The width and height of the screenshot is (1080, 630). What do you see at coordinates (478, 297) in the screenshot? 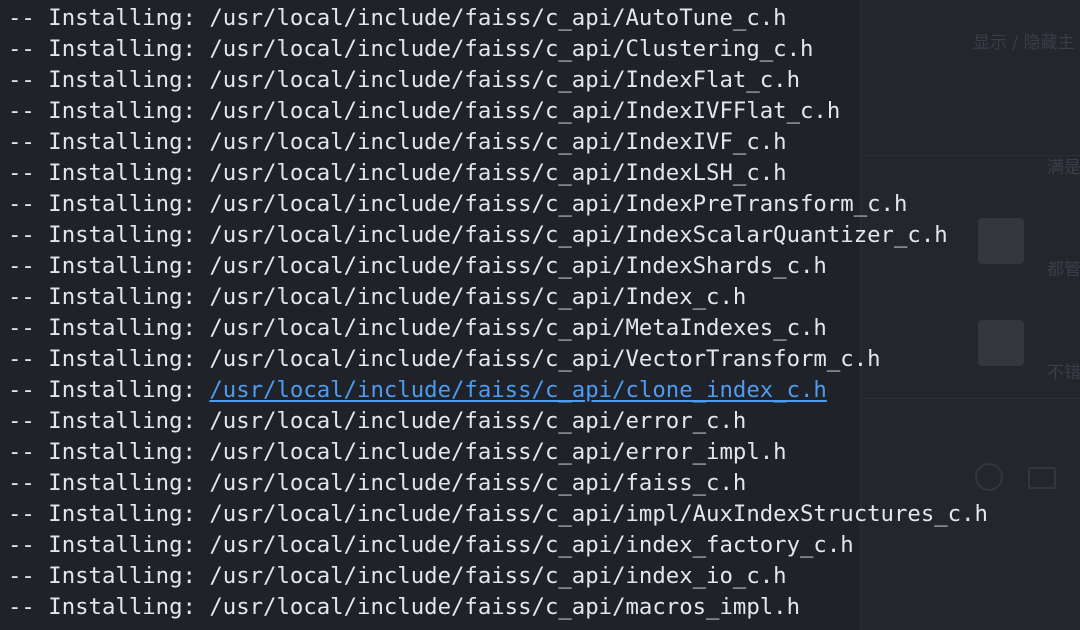
I see `file-path: /usr/local/include/faiss/c_api/Index_c.h` at bounding box center [478, 297].